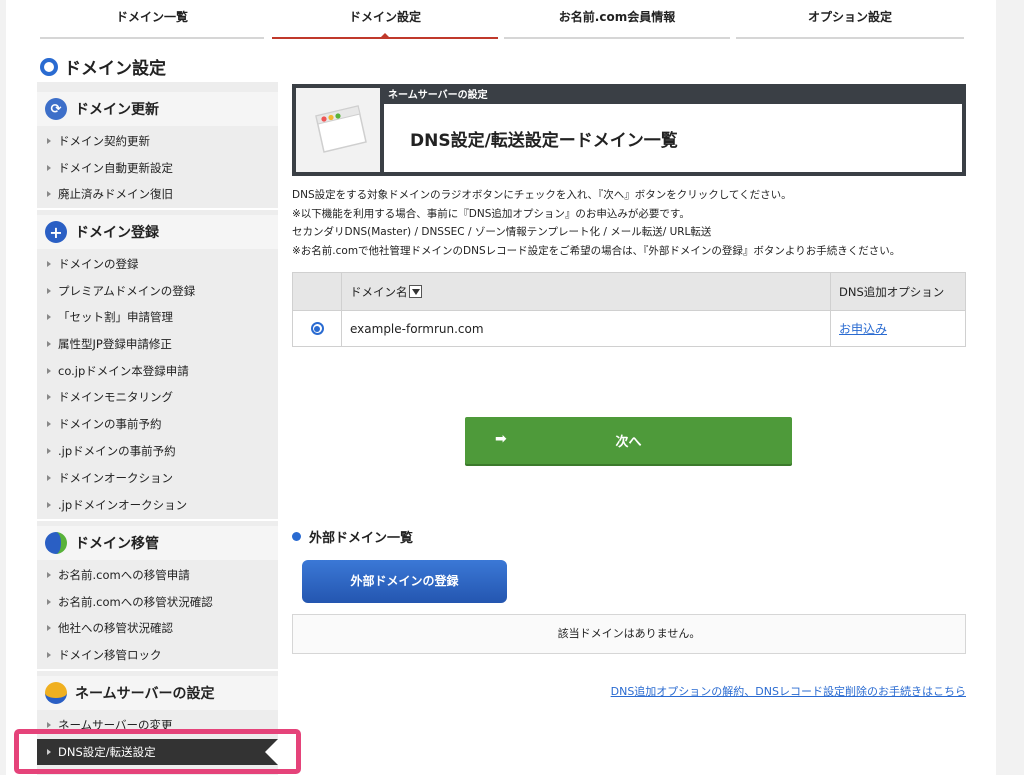  Describe the element at coordinates (98, 264) in the screenshot. I see `sidebar-item-label: ドメインの登録` at that location.